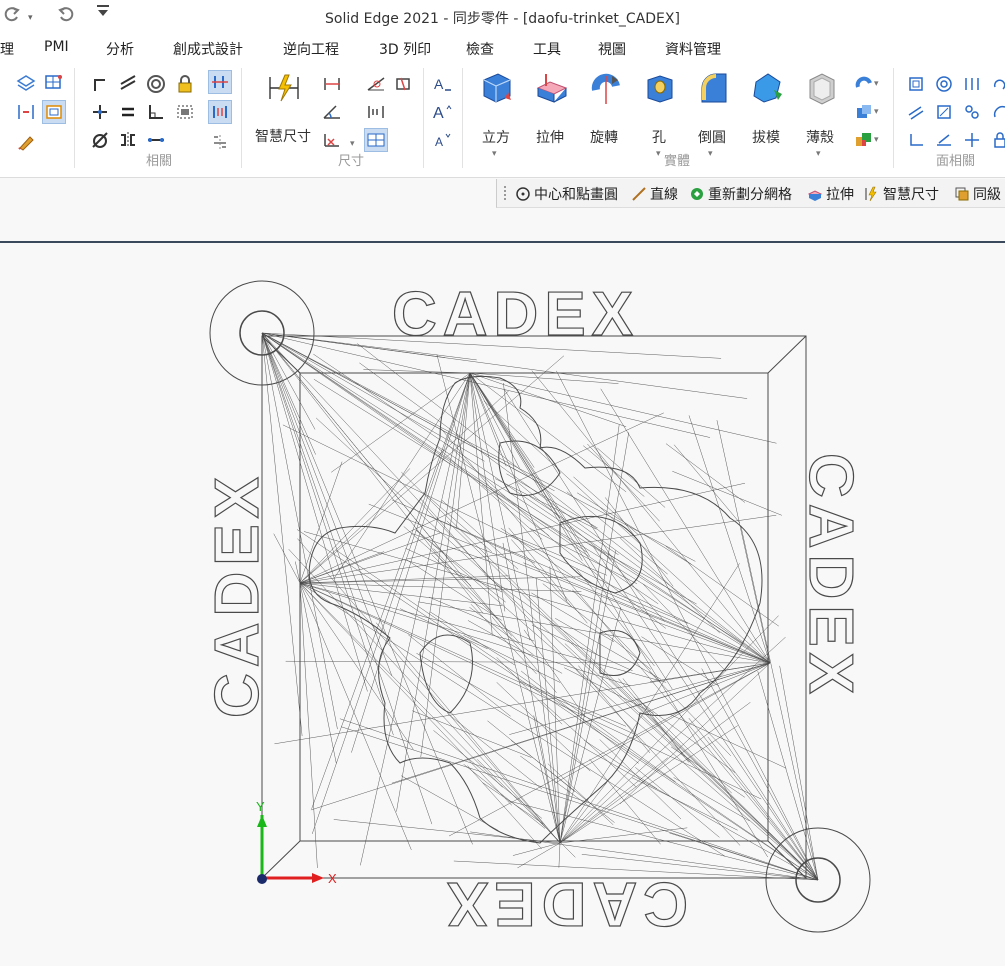  I want to click on rule-dimension-icon, so click(376, 112).